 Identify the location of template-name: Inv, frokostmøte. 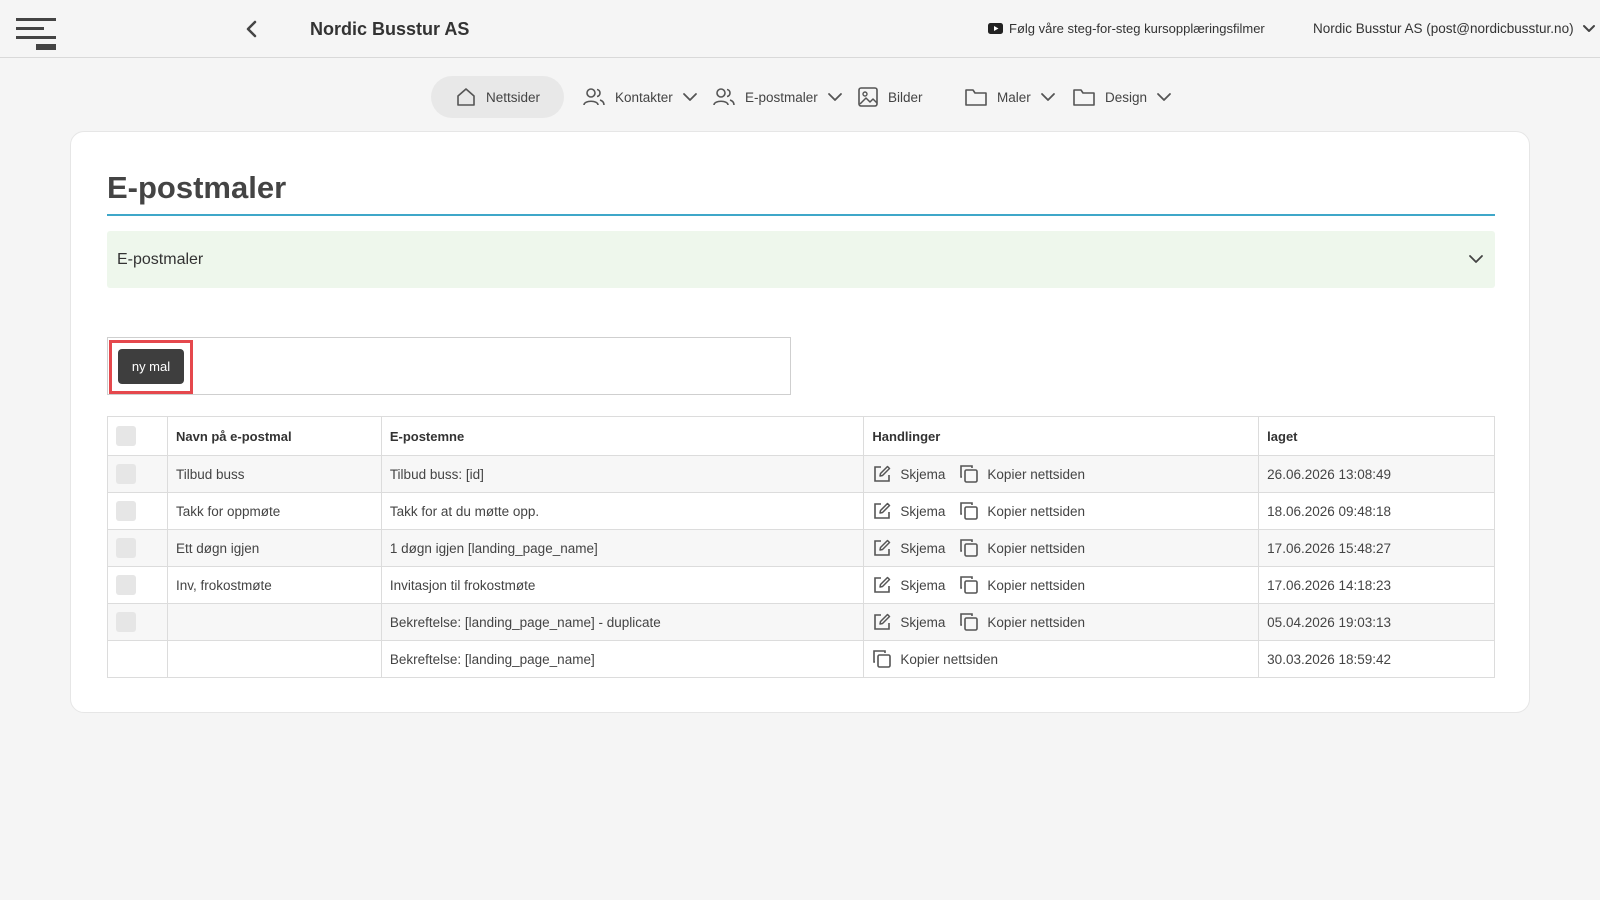
(274, 585).